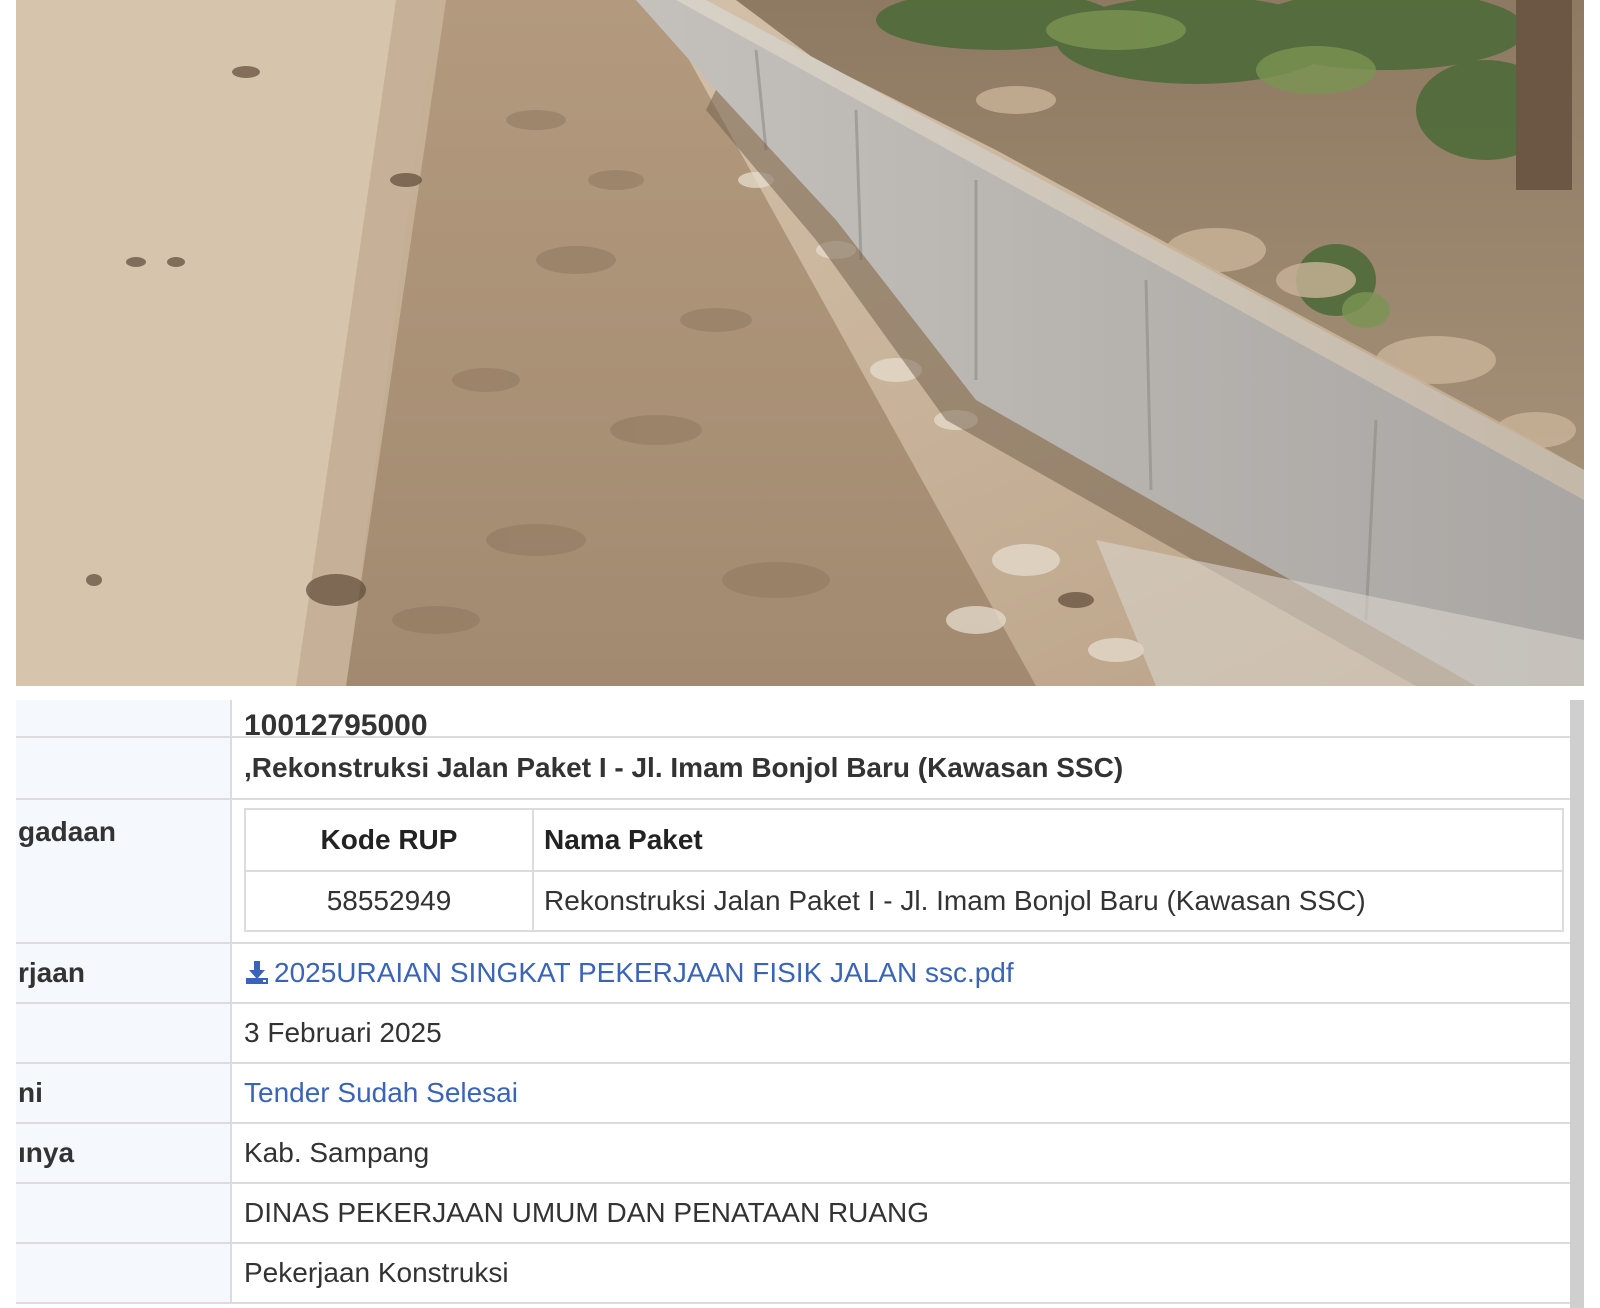  Describe the element at coordinates (900, 719) in the screenshot. I see `partial-value: 10012795000` at that location.